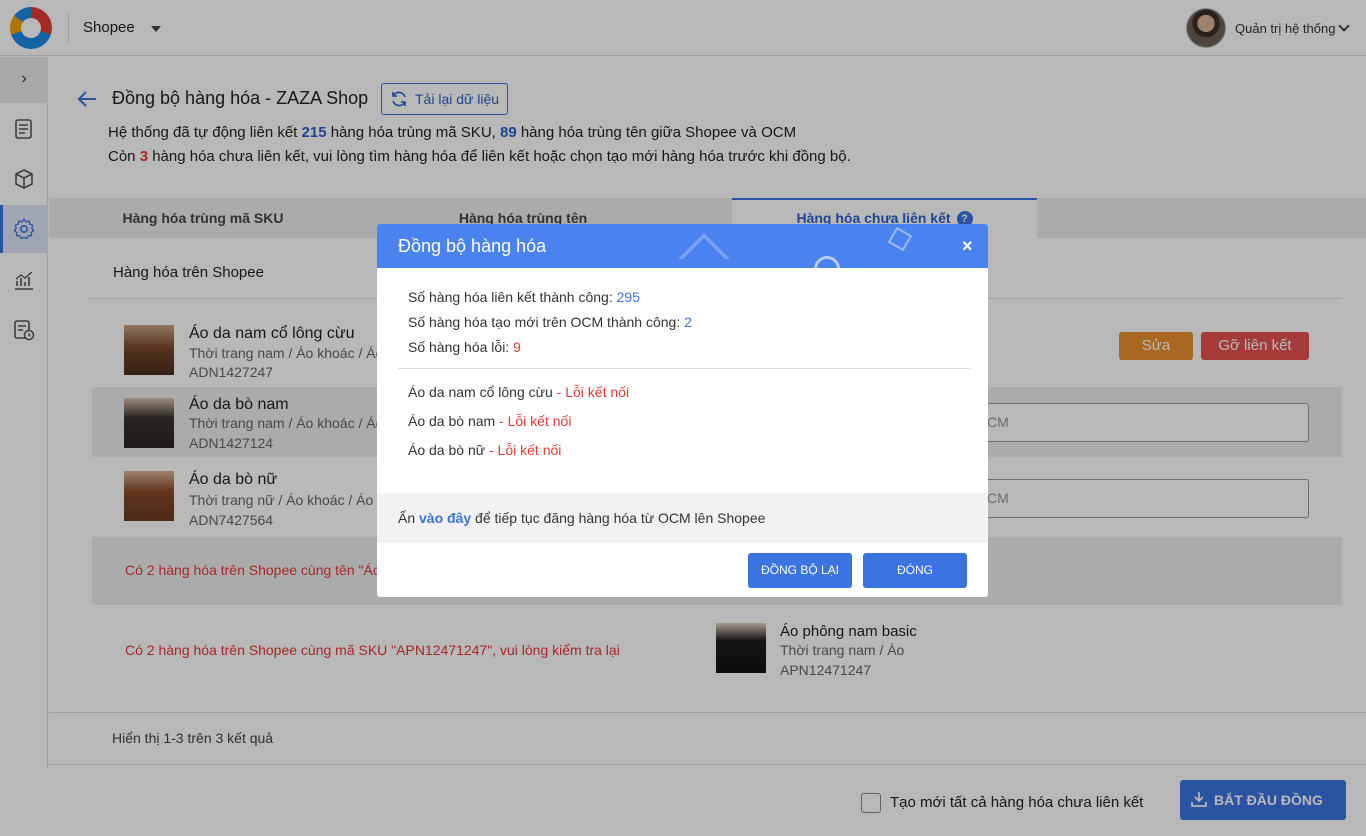 The height and width of the screenshot is (836, 1366). What do you see at coordinates (684, 368) in the screenshot?
I see `divider` at bounding box center [684, 368].